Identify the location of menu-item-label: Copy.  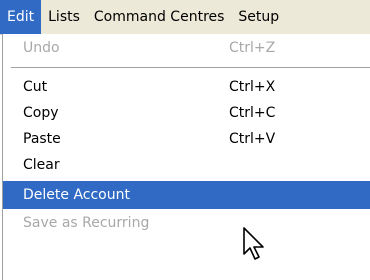
(41, 113).